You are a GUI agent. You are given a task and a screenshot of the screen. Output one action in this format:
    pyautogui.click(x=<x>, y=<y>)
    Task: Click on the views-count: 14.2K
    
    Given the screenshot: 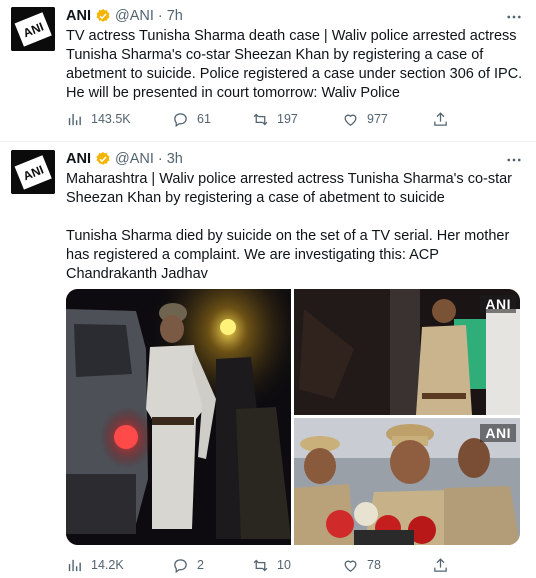 What is the action you would take?
    pyautogui.click(x=107, y=565)
    